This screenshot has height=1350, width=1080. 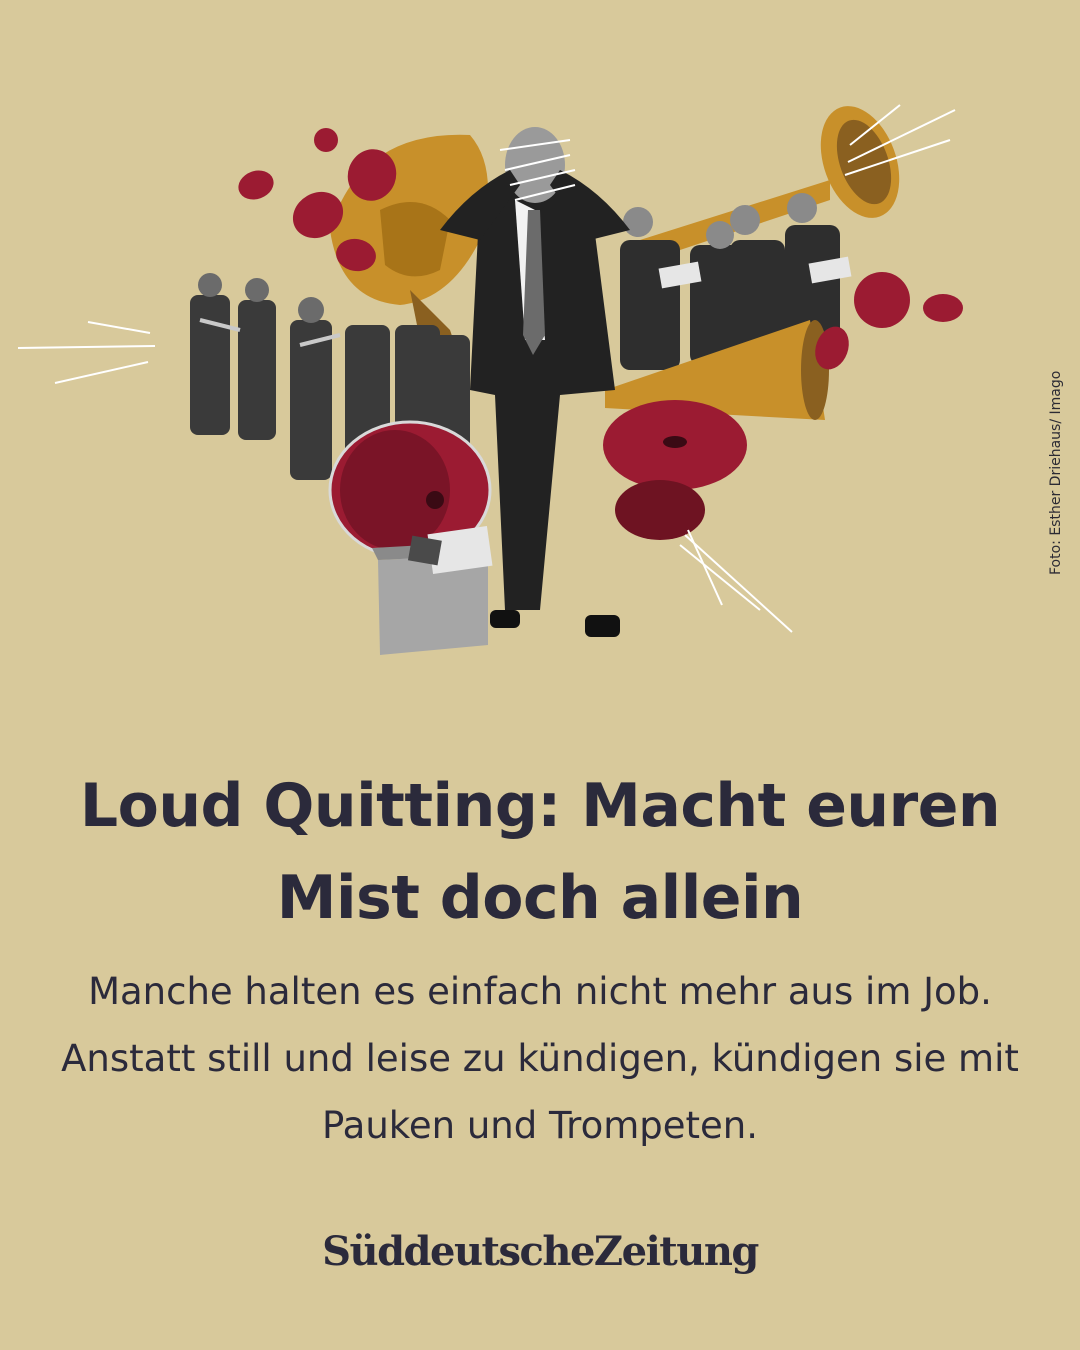 I want to click on cymbal, so click(x=675, y=470).